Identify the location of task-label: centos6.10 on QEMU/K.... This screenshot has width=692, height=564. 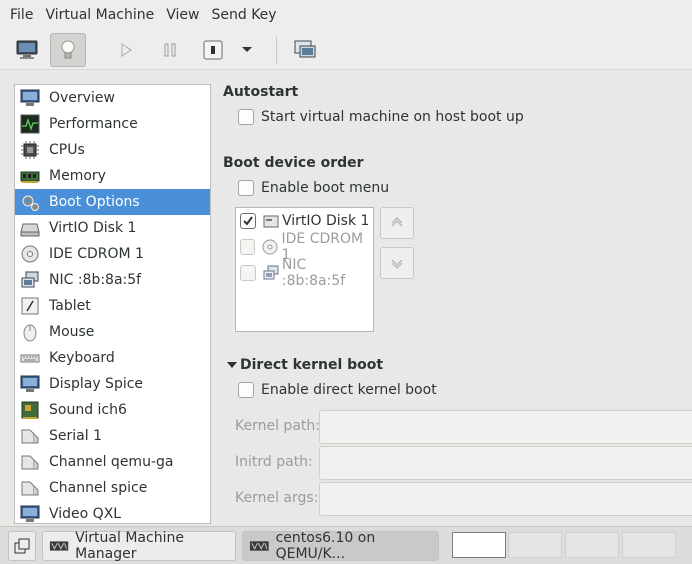
(325, 546).